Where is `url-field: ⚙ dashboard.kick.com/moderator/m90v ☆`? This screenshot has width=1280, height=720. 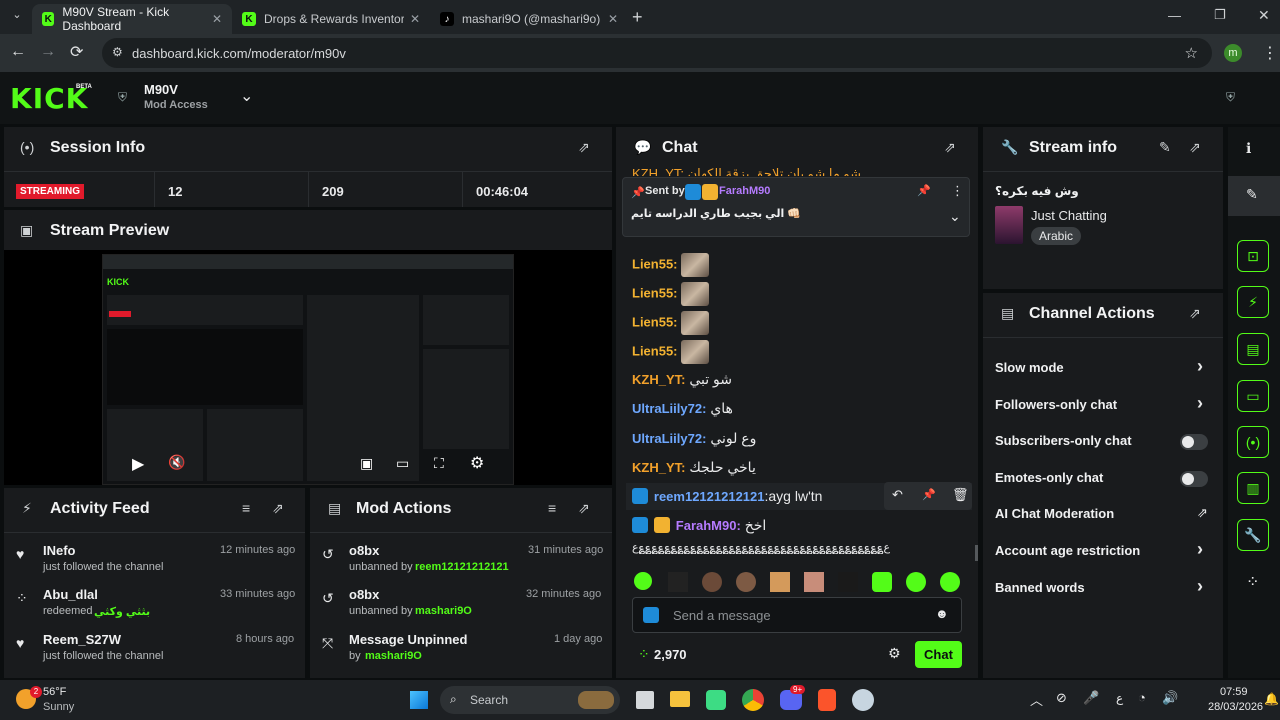 url-field: ⚙ dashboard.kick.com/moderator/m90v ☆ is located at coordinates (657, 53).